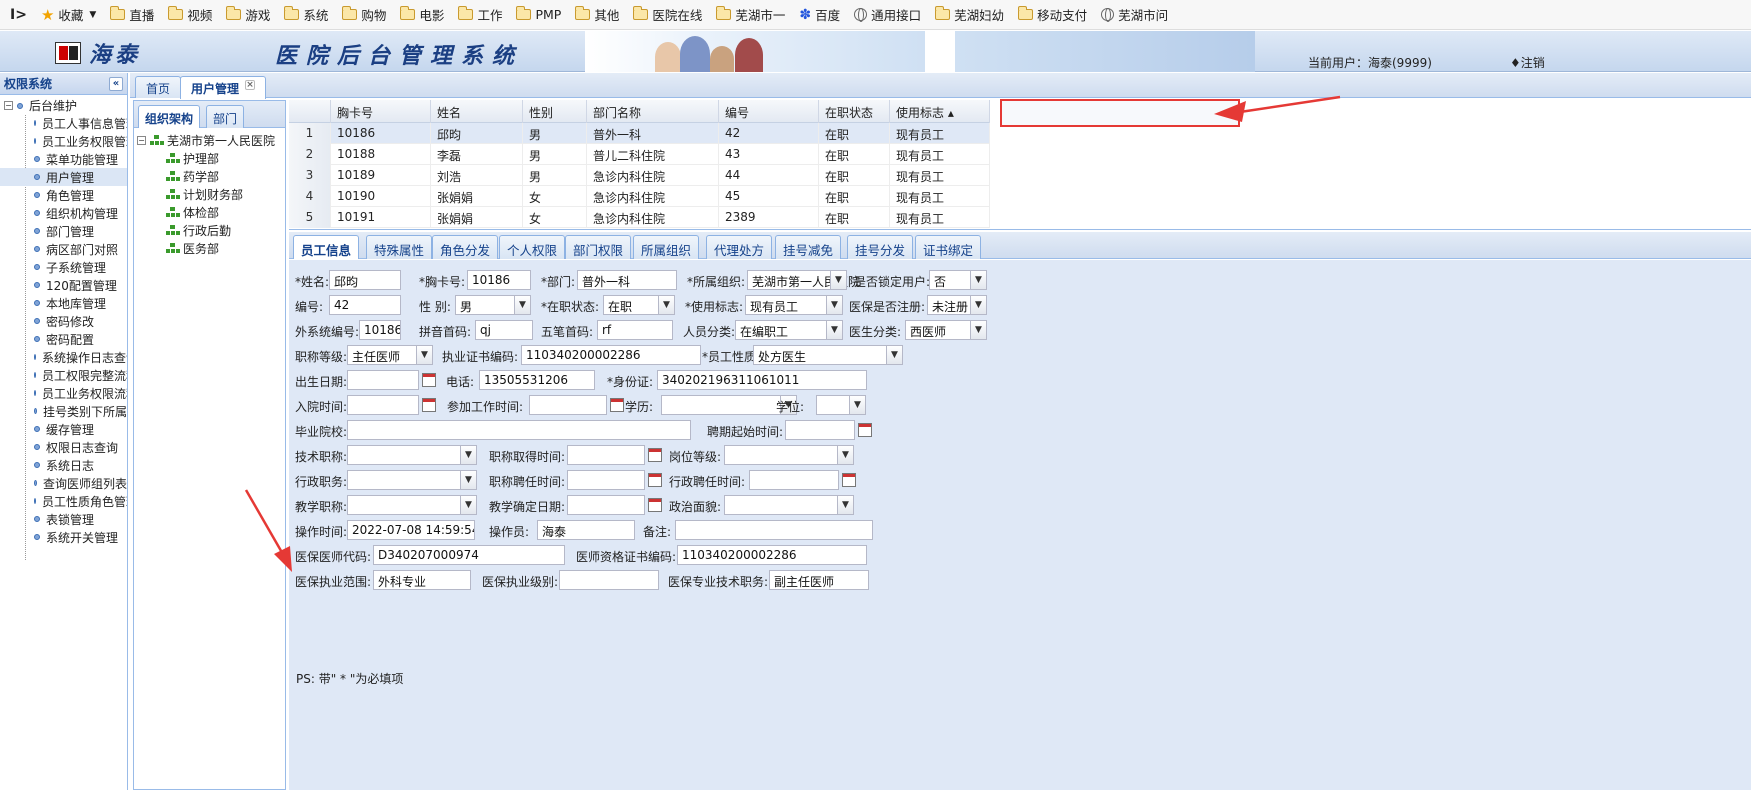 The image size is (1751, 790). I want to click on grid-column-header: 性别, so click(555, 111).